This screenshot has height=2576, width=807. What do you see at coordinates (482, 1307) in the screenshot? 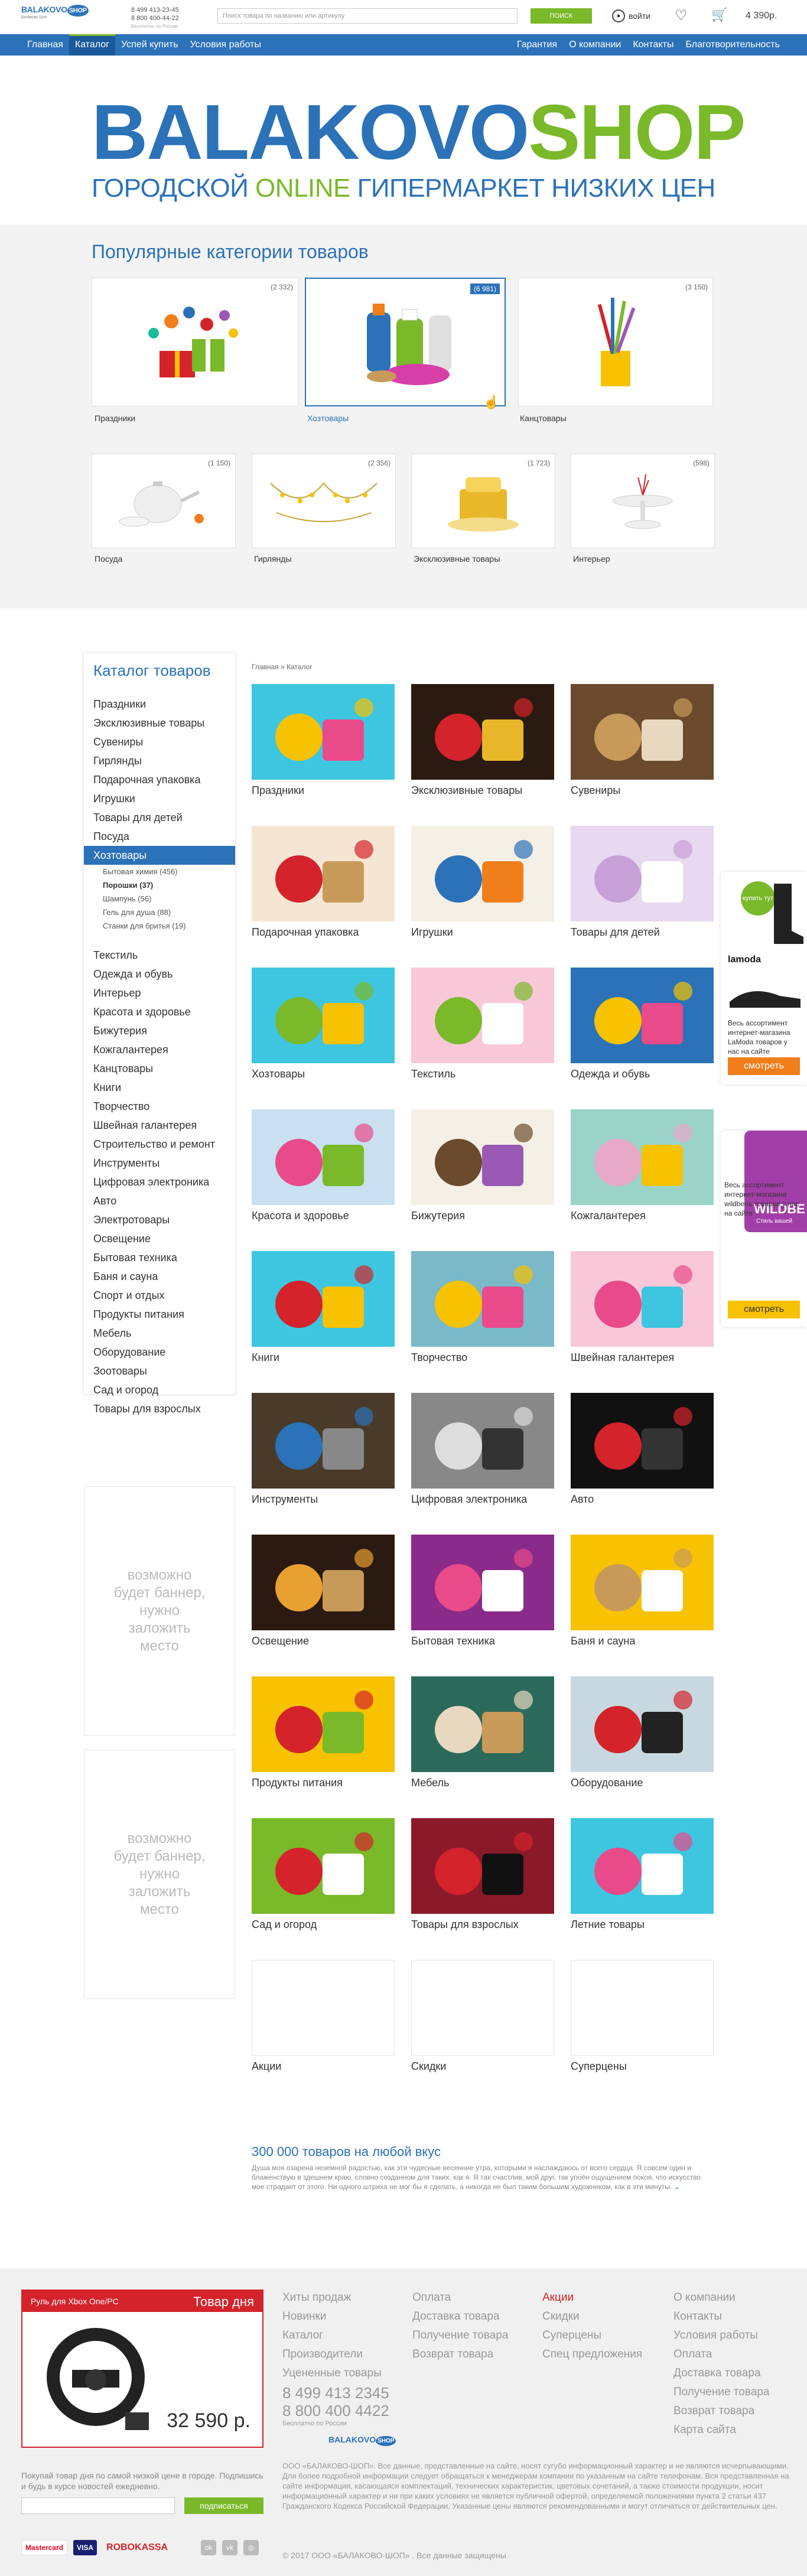
I see `category-card: Творчество` at bounding box center [482, 1307].